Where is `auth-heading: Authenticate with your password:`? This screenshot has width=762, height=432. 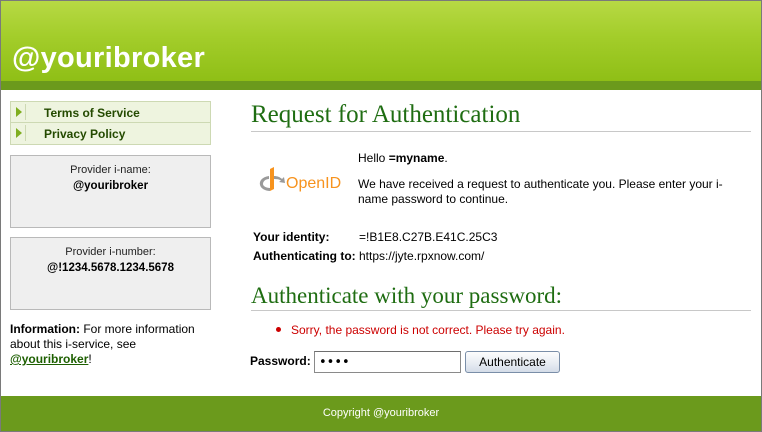 auth-heading: Authenticate with your password: is located at coordinates (407, 295).